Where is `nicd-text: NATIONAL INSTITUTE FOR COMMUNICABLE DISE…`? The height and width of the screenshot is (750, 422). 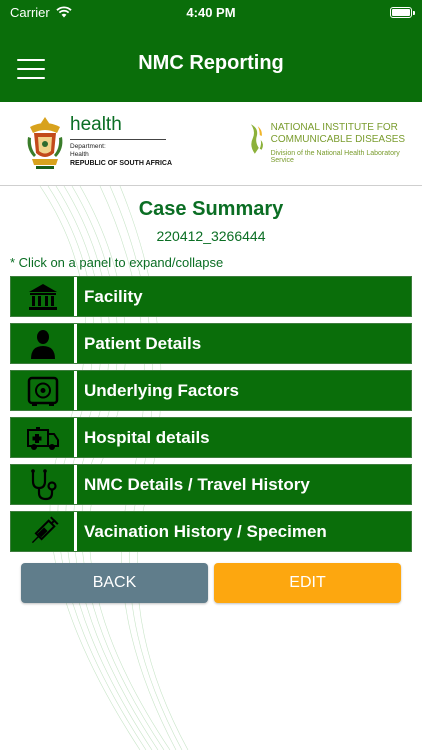
nicd-text: NATIONAL INSTITUTE FOR COMMUNICABLE DISE… is located at coordinates (346, 143).